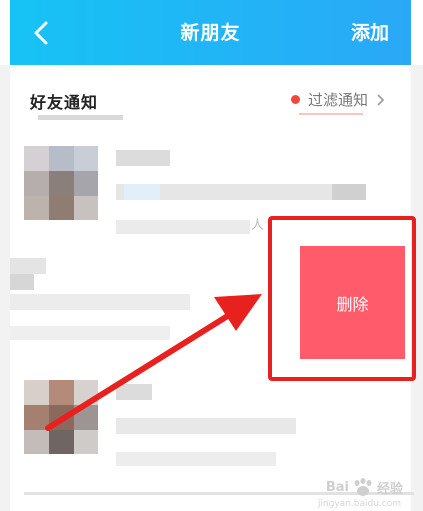  Describe the element at coordinates (64, 102) in the screenshot. I see `section-title: 好友通知` at that location.